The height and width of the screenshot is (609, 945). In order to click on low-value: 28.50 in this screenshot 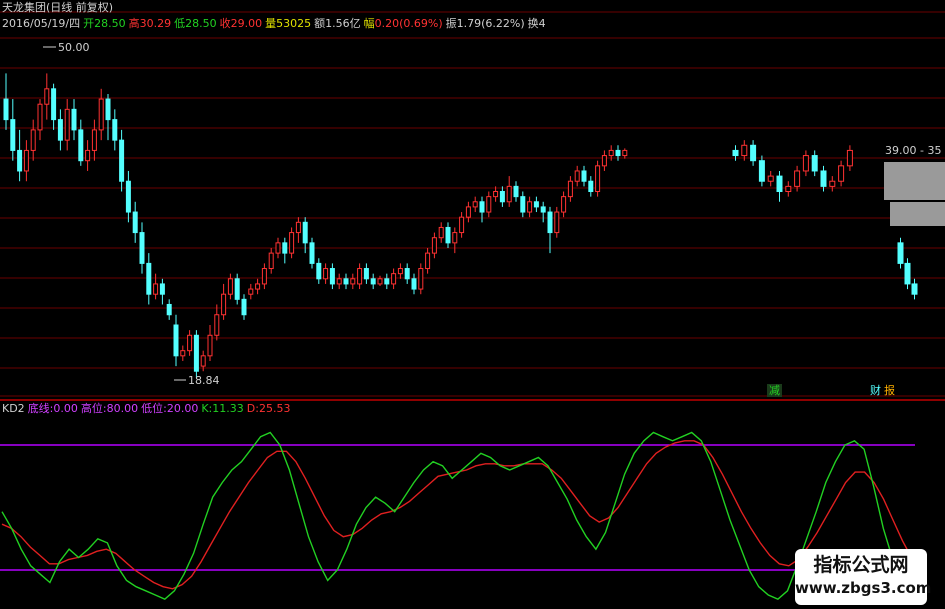, I will do `click(201, 23)`.